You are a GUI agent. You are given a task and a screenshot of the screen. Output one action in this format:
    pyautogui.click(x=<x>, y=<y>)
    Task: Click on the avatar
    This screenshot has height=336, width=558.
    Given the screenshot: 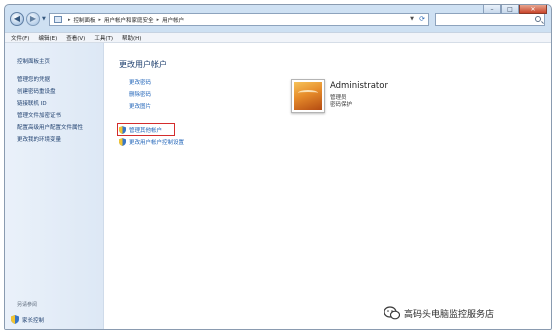 What is the action you would take?
    pyautogui.click(x=308, y=96)
    